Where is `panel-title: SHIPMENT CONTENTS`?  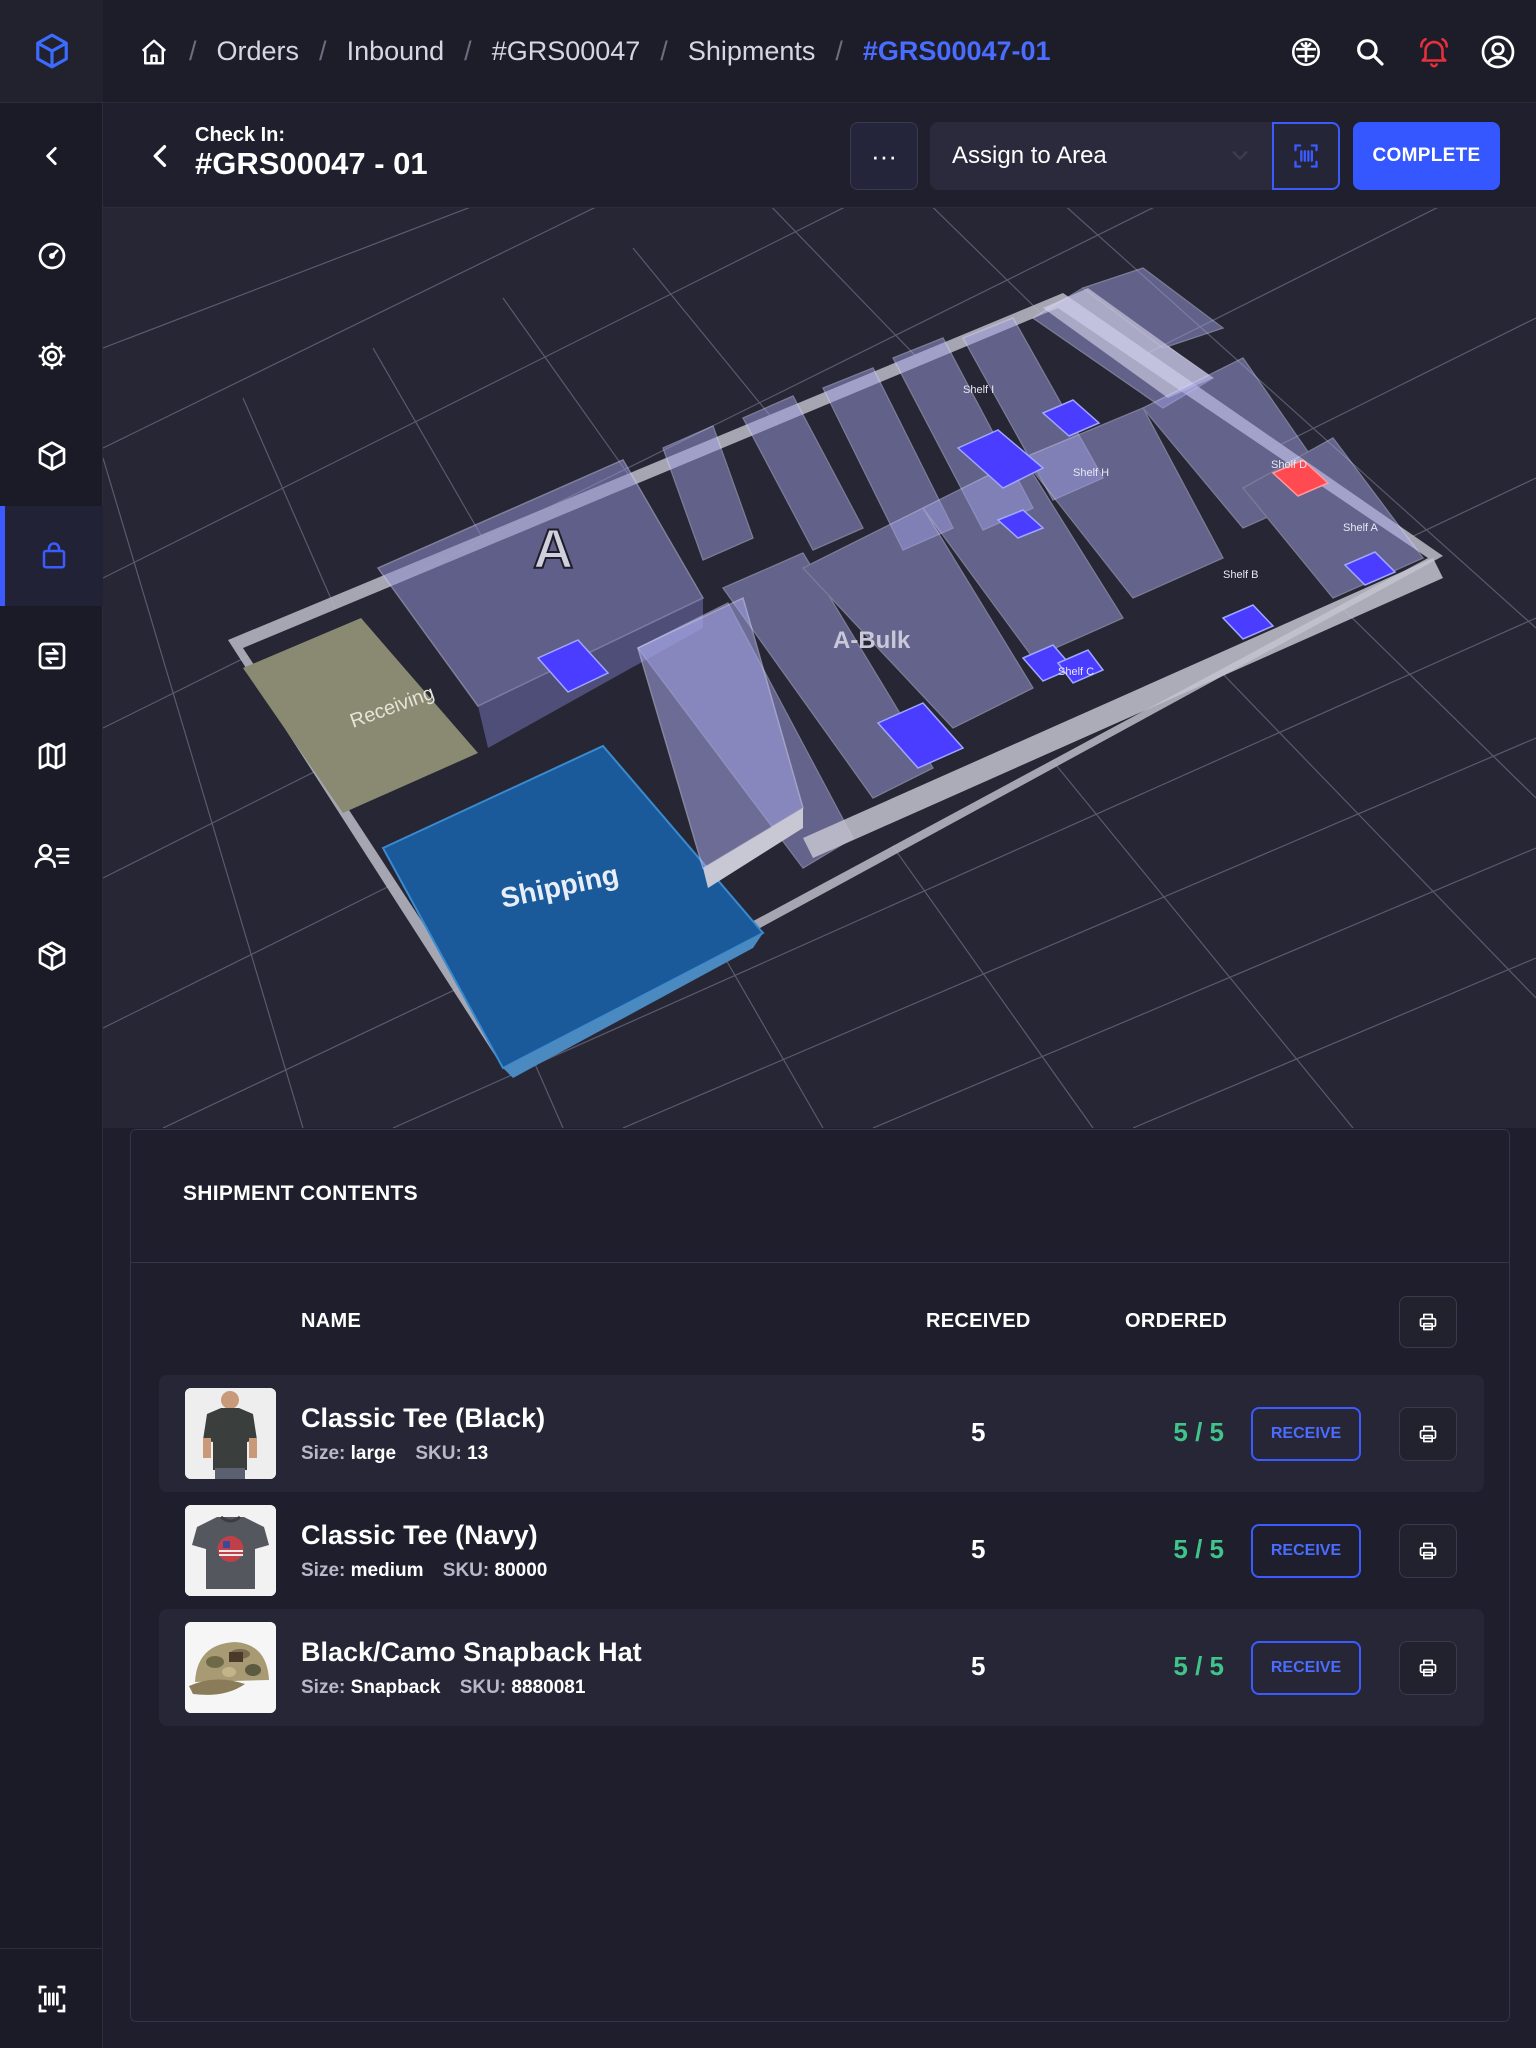
panel-title: SHIPMENT CONTENTS is located at coordinates (300, 1193).